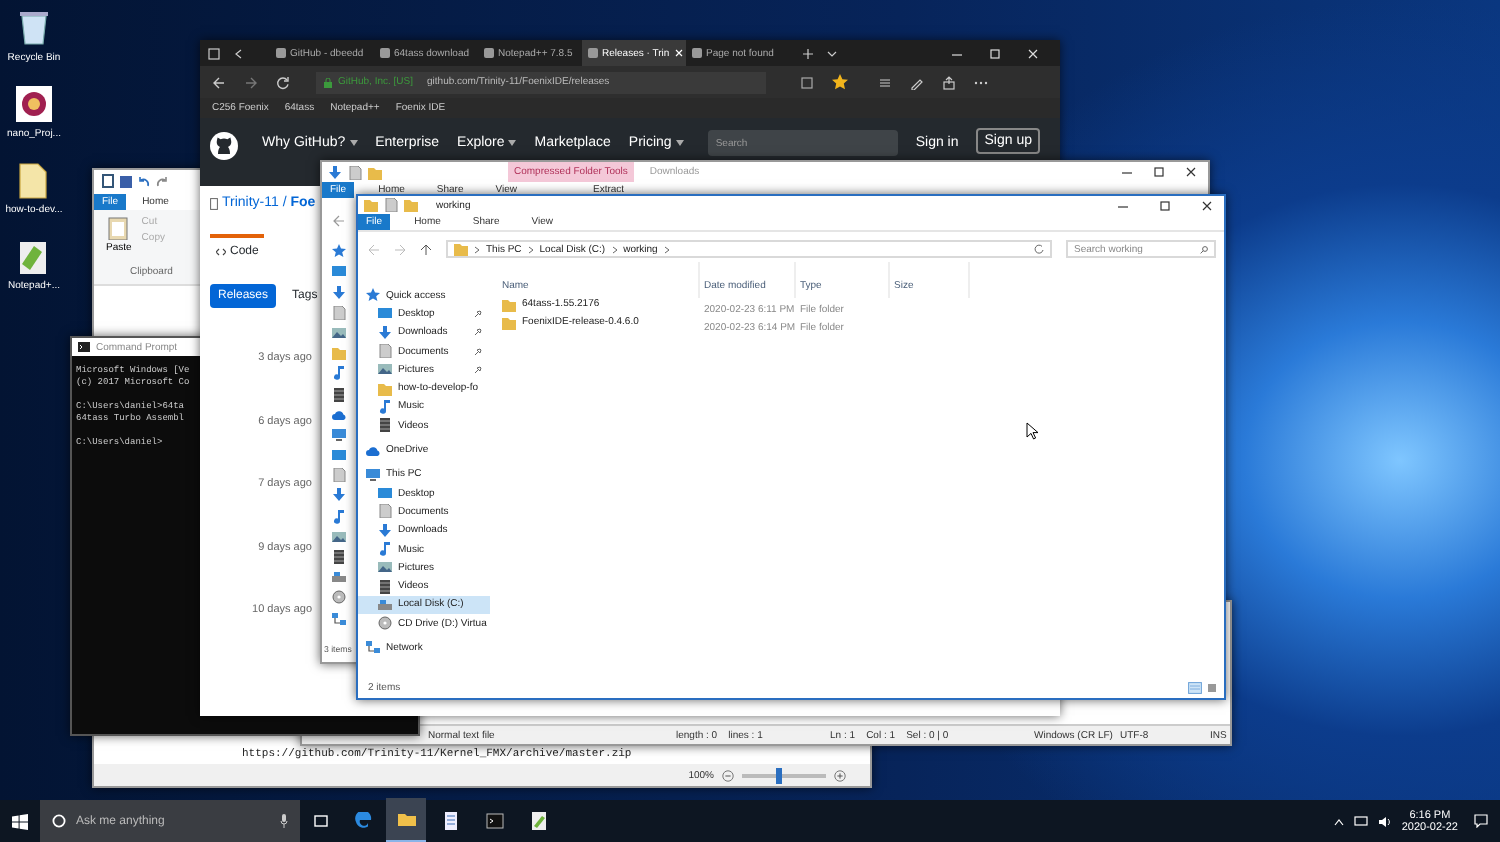 The image size is (1500, 842). I want to click on notification-icon, so click(1481, 821).